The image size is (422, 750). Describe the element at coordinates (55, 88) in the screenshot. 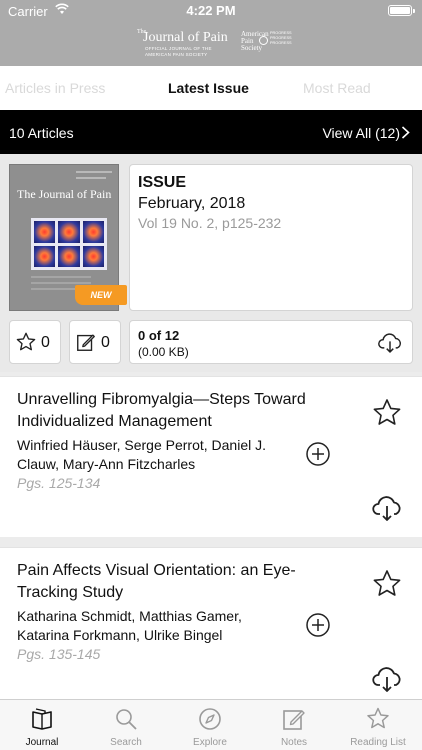

I see `tab-articles-in-press: Articles in Press` at that location.